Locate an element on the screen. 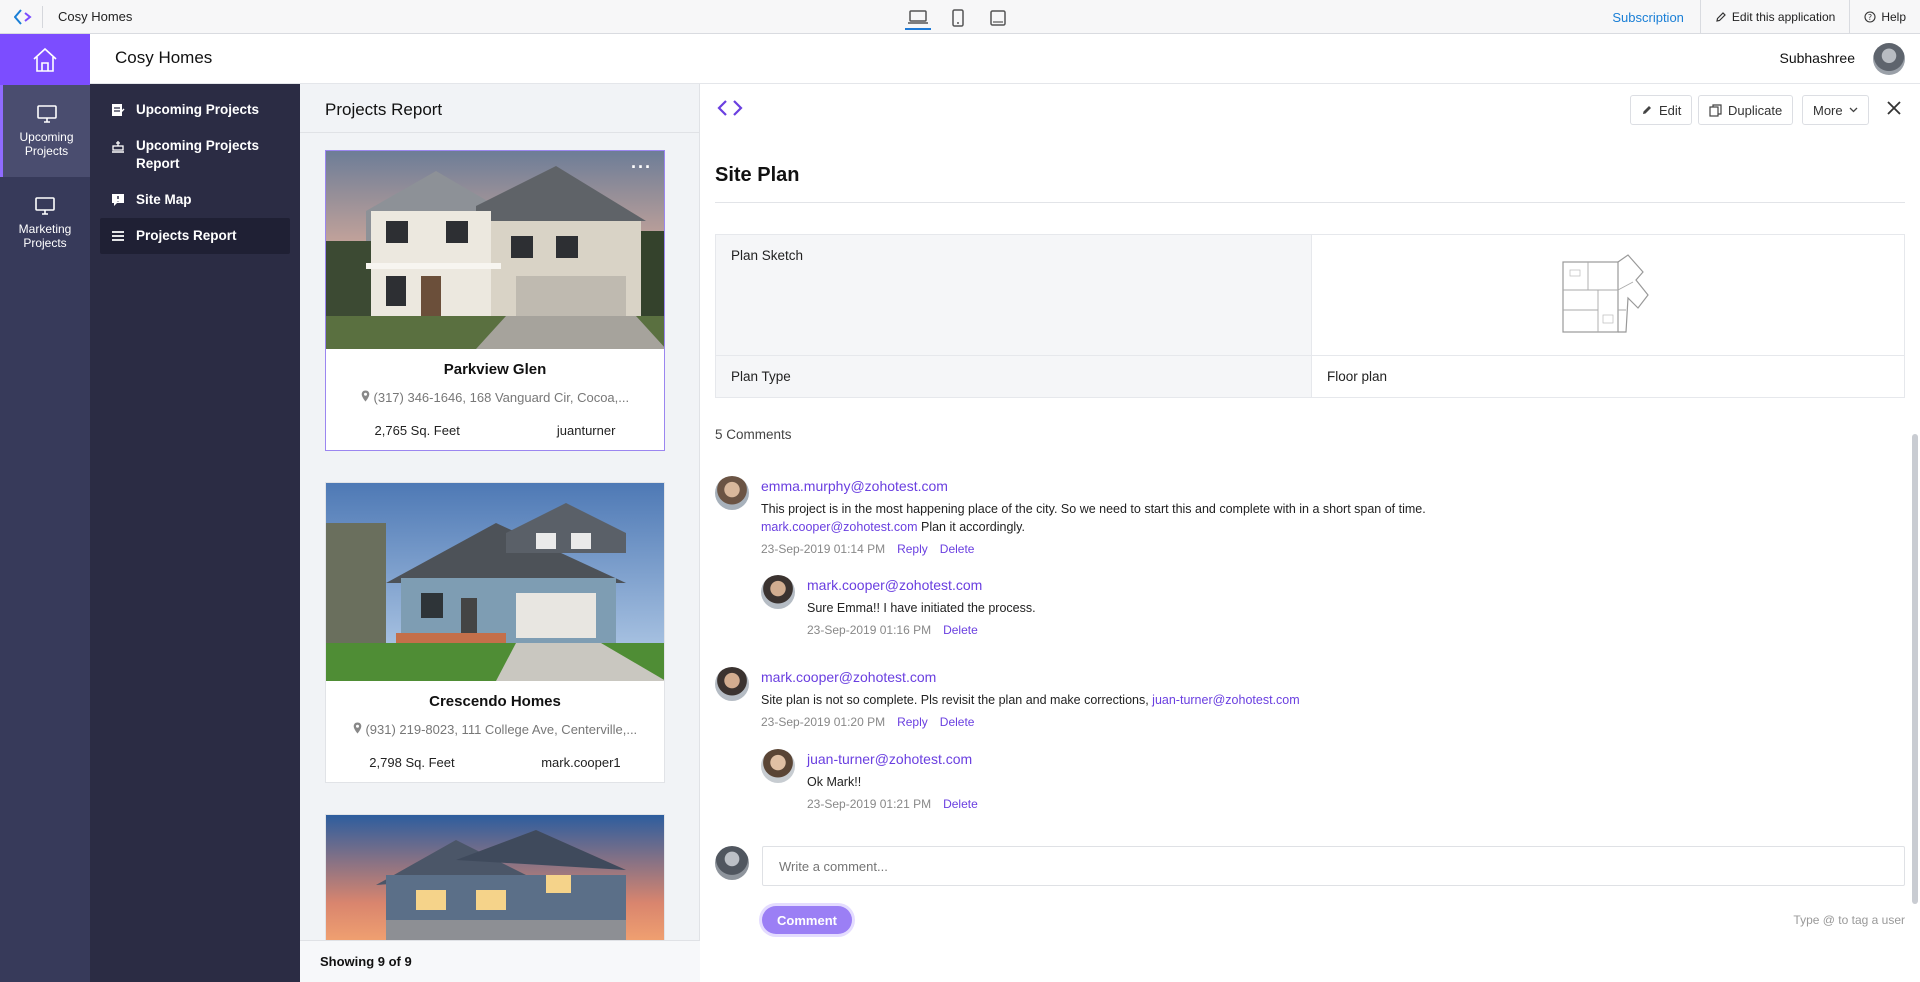 This screenshot has height=982, width=1920. floor-plan-image is located at coordinates (1605, 293).